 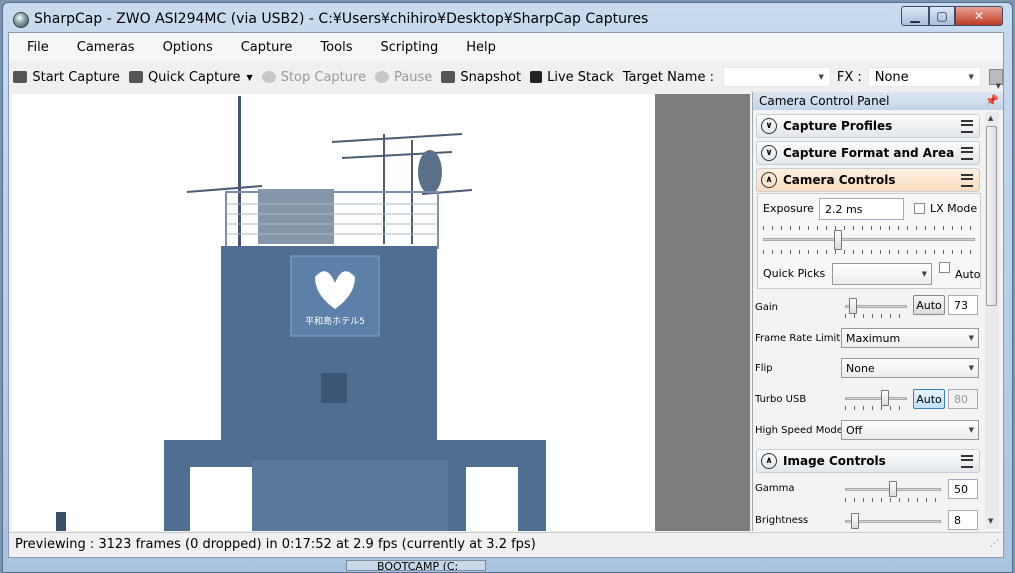 I want to click on exposure-ticks-top, so click(x=869, y=228).